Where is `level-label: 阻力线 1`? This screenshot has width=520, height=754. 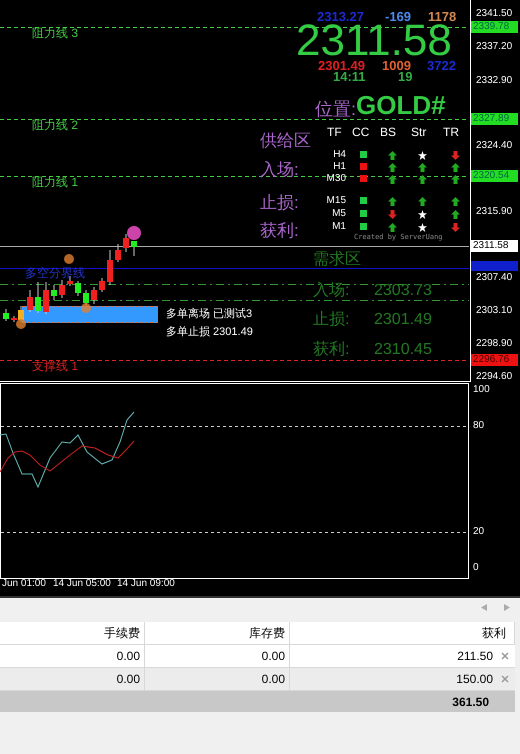 level-label: 阻力线 1 is located at coordinates (55, 182).